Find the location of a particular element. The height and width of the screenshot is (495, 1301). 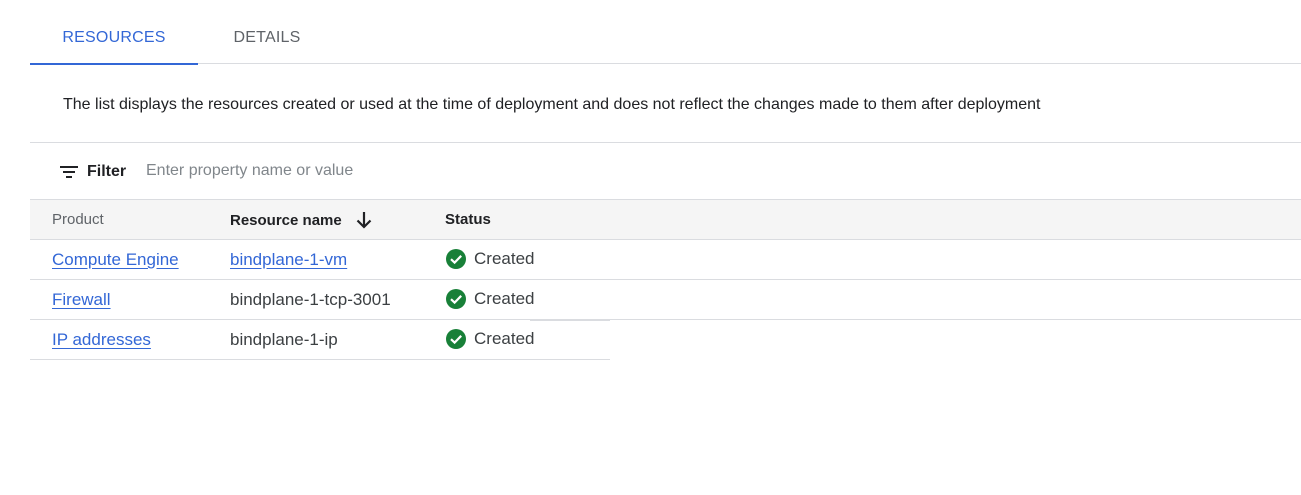

column-header-status: Status is located at coordinates (468, 219).